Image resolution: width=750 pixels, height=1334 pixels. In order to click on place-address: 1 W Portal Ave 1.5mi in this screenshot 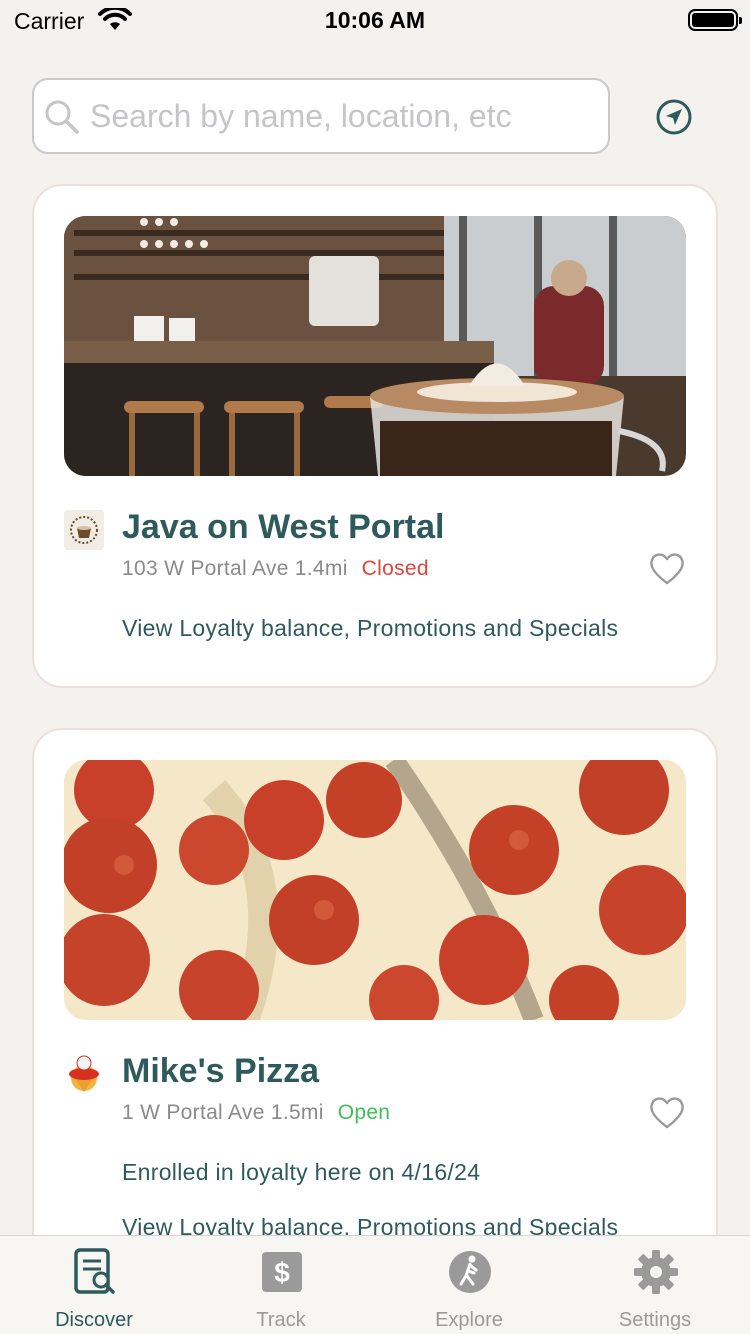, I will do `click(223, 1112)`.